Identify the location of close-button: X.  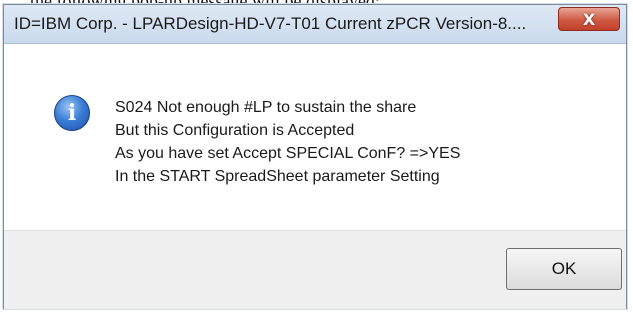
(589, 19).